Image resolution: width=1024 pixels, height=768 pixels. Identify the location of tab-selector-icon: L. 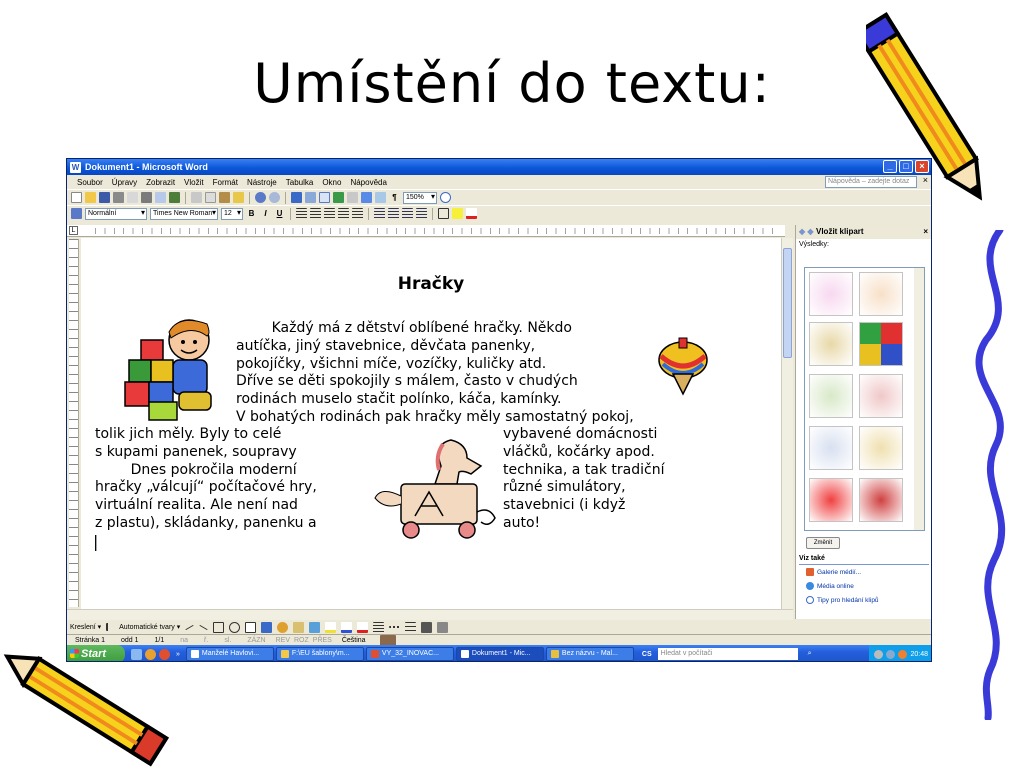
(73, 230).